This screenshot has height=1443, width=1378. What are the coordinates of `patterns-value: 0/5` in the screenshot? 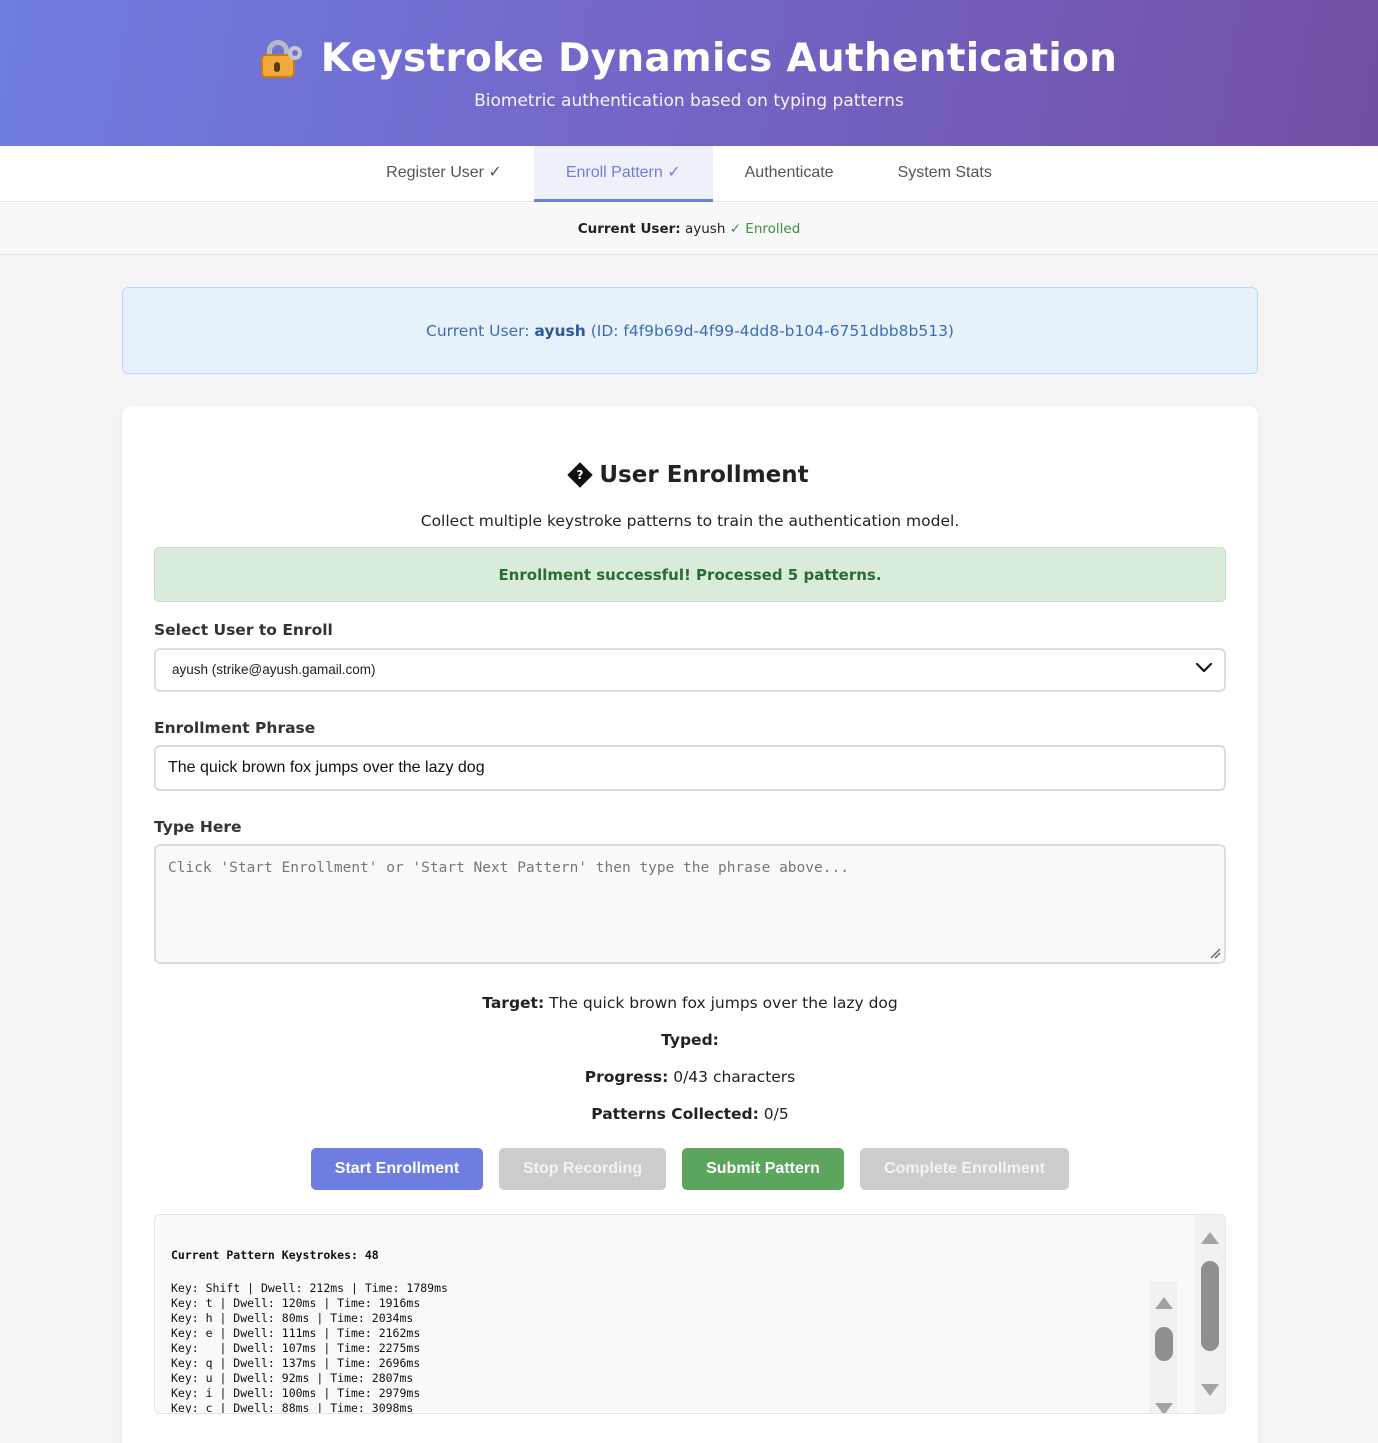 It's located at (776, 1114).